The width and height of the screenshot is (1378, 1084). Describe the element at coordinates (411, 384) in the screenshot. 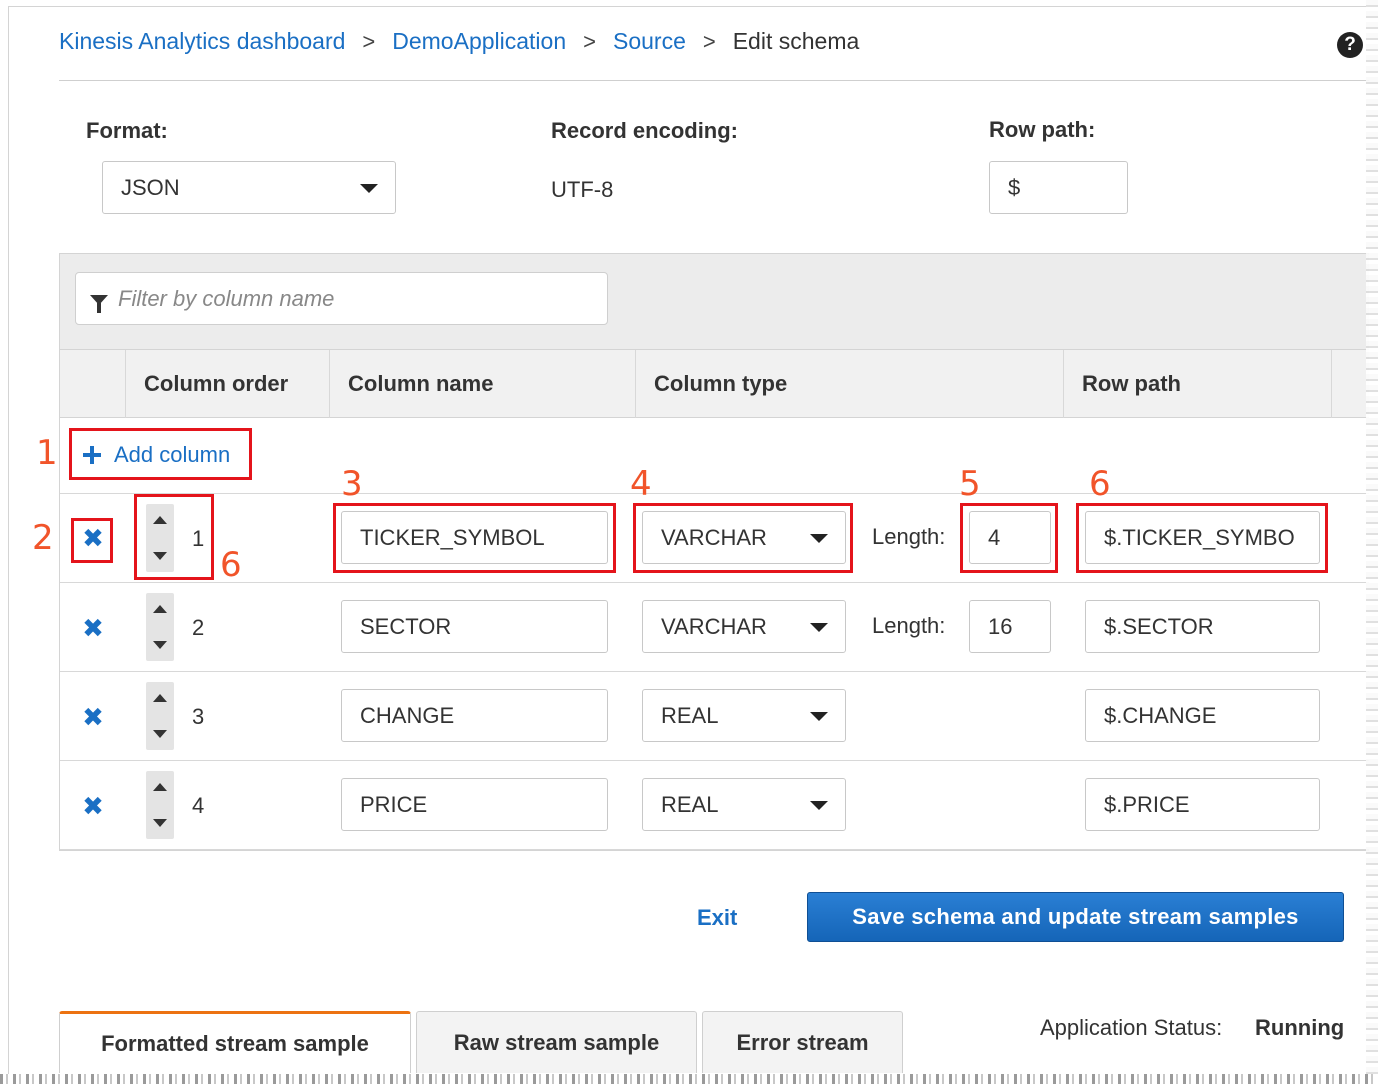

I see `header-column-name: Column name` at that location.